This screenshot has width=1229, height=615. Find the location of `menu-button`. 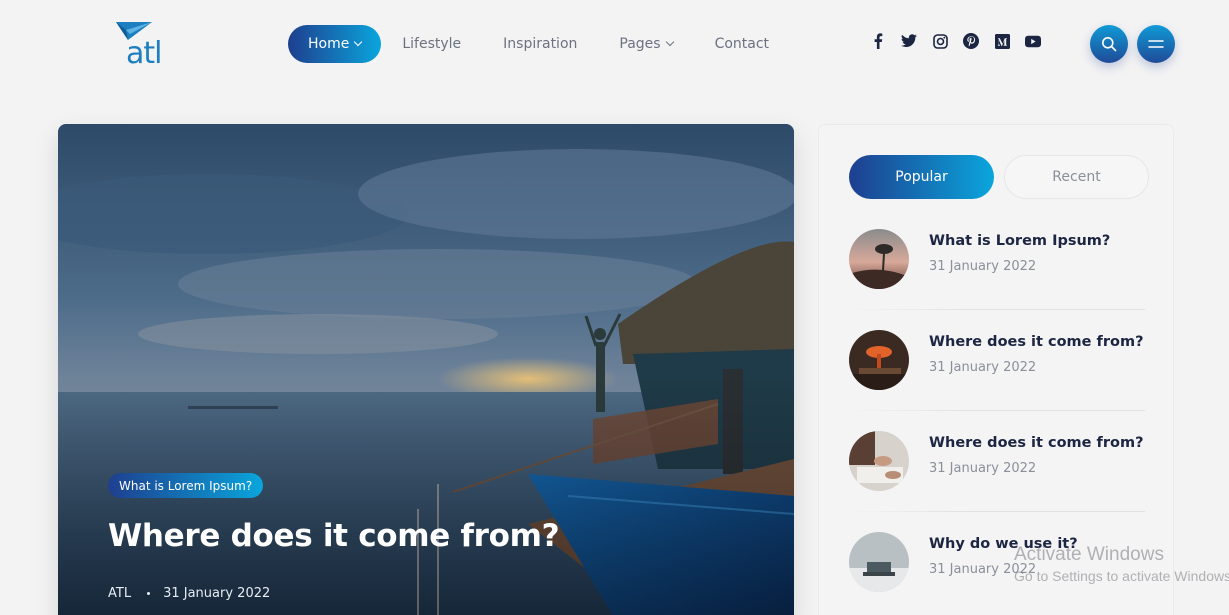

menu-button is located at coordinates (1156, 44).